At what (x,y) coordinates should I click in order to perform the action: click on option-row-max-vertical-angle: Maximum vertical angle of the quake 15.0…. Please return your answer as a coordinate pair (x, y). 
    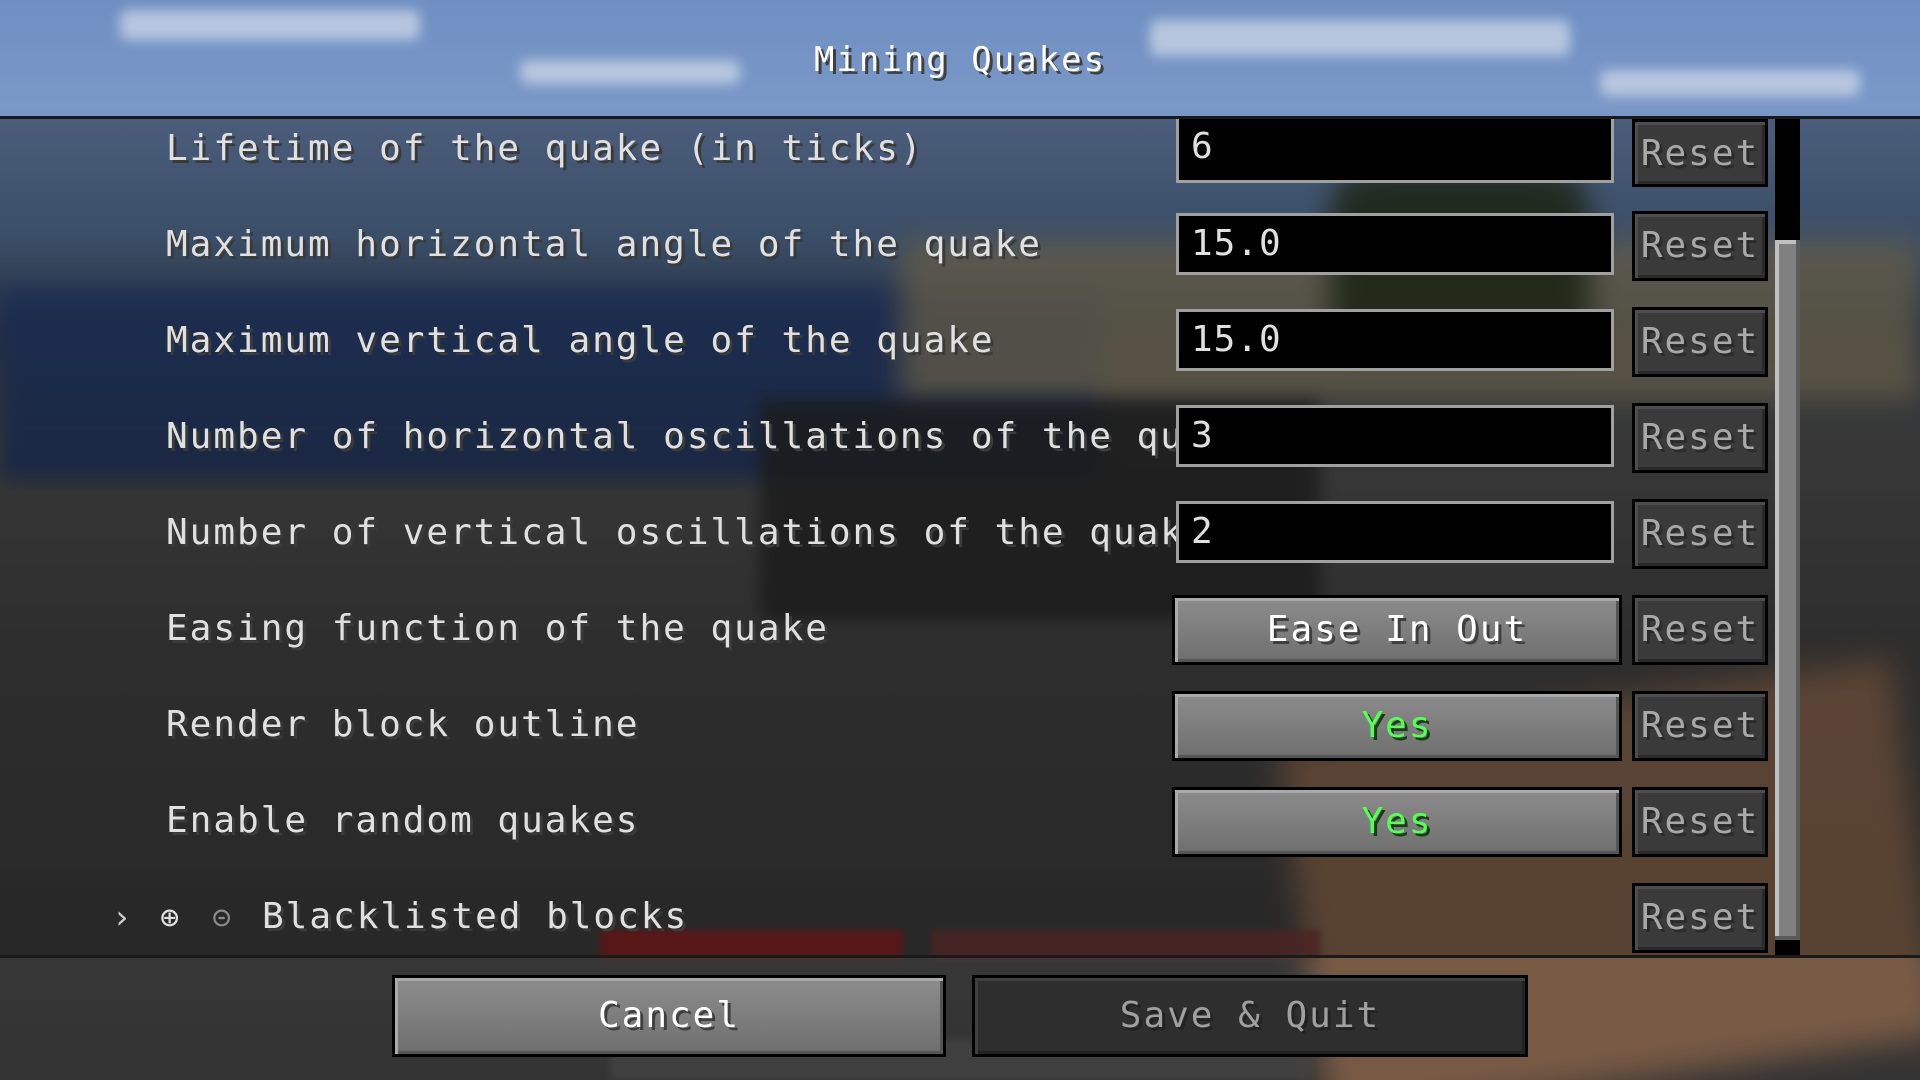
    Looking at the image, I should click on (895, 341).